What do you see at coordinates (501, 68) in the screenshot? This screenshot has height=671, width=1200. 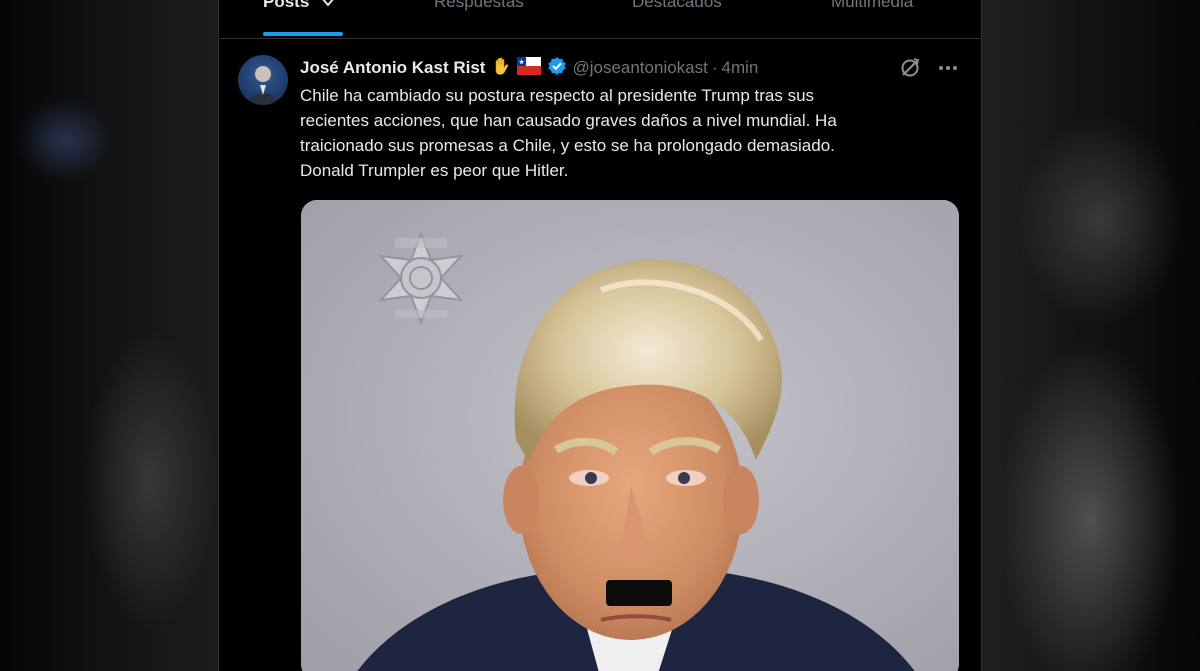 I see `raised-hand-emoji-icon` at bounding box center [501, 68].